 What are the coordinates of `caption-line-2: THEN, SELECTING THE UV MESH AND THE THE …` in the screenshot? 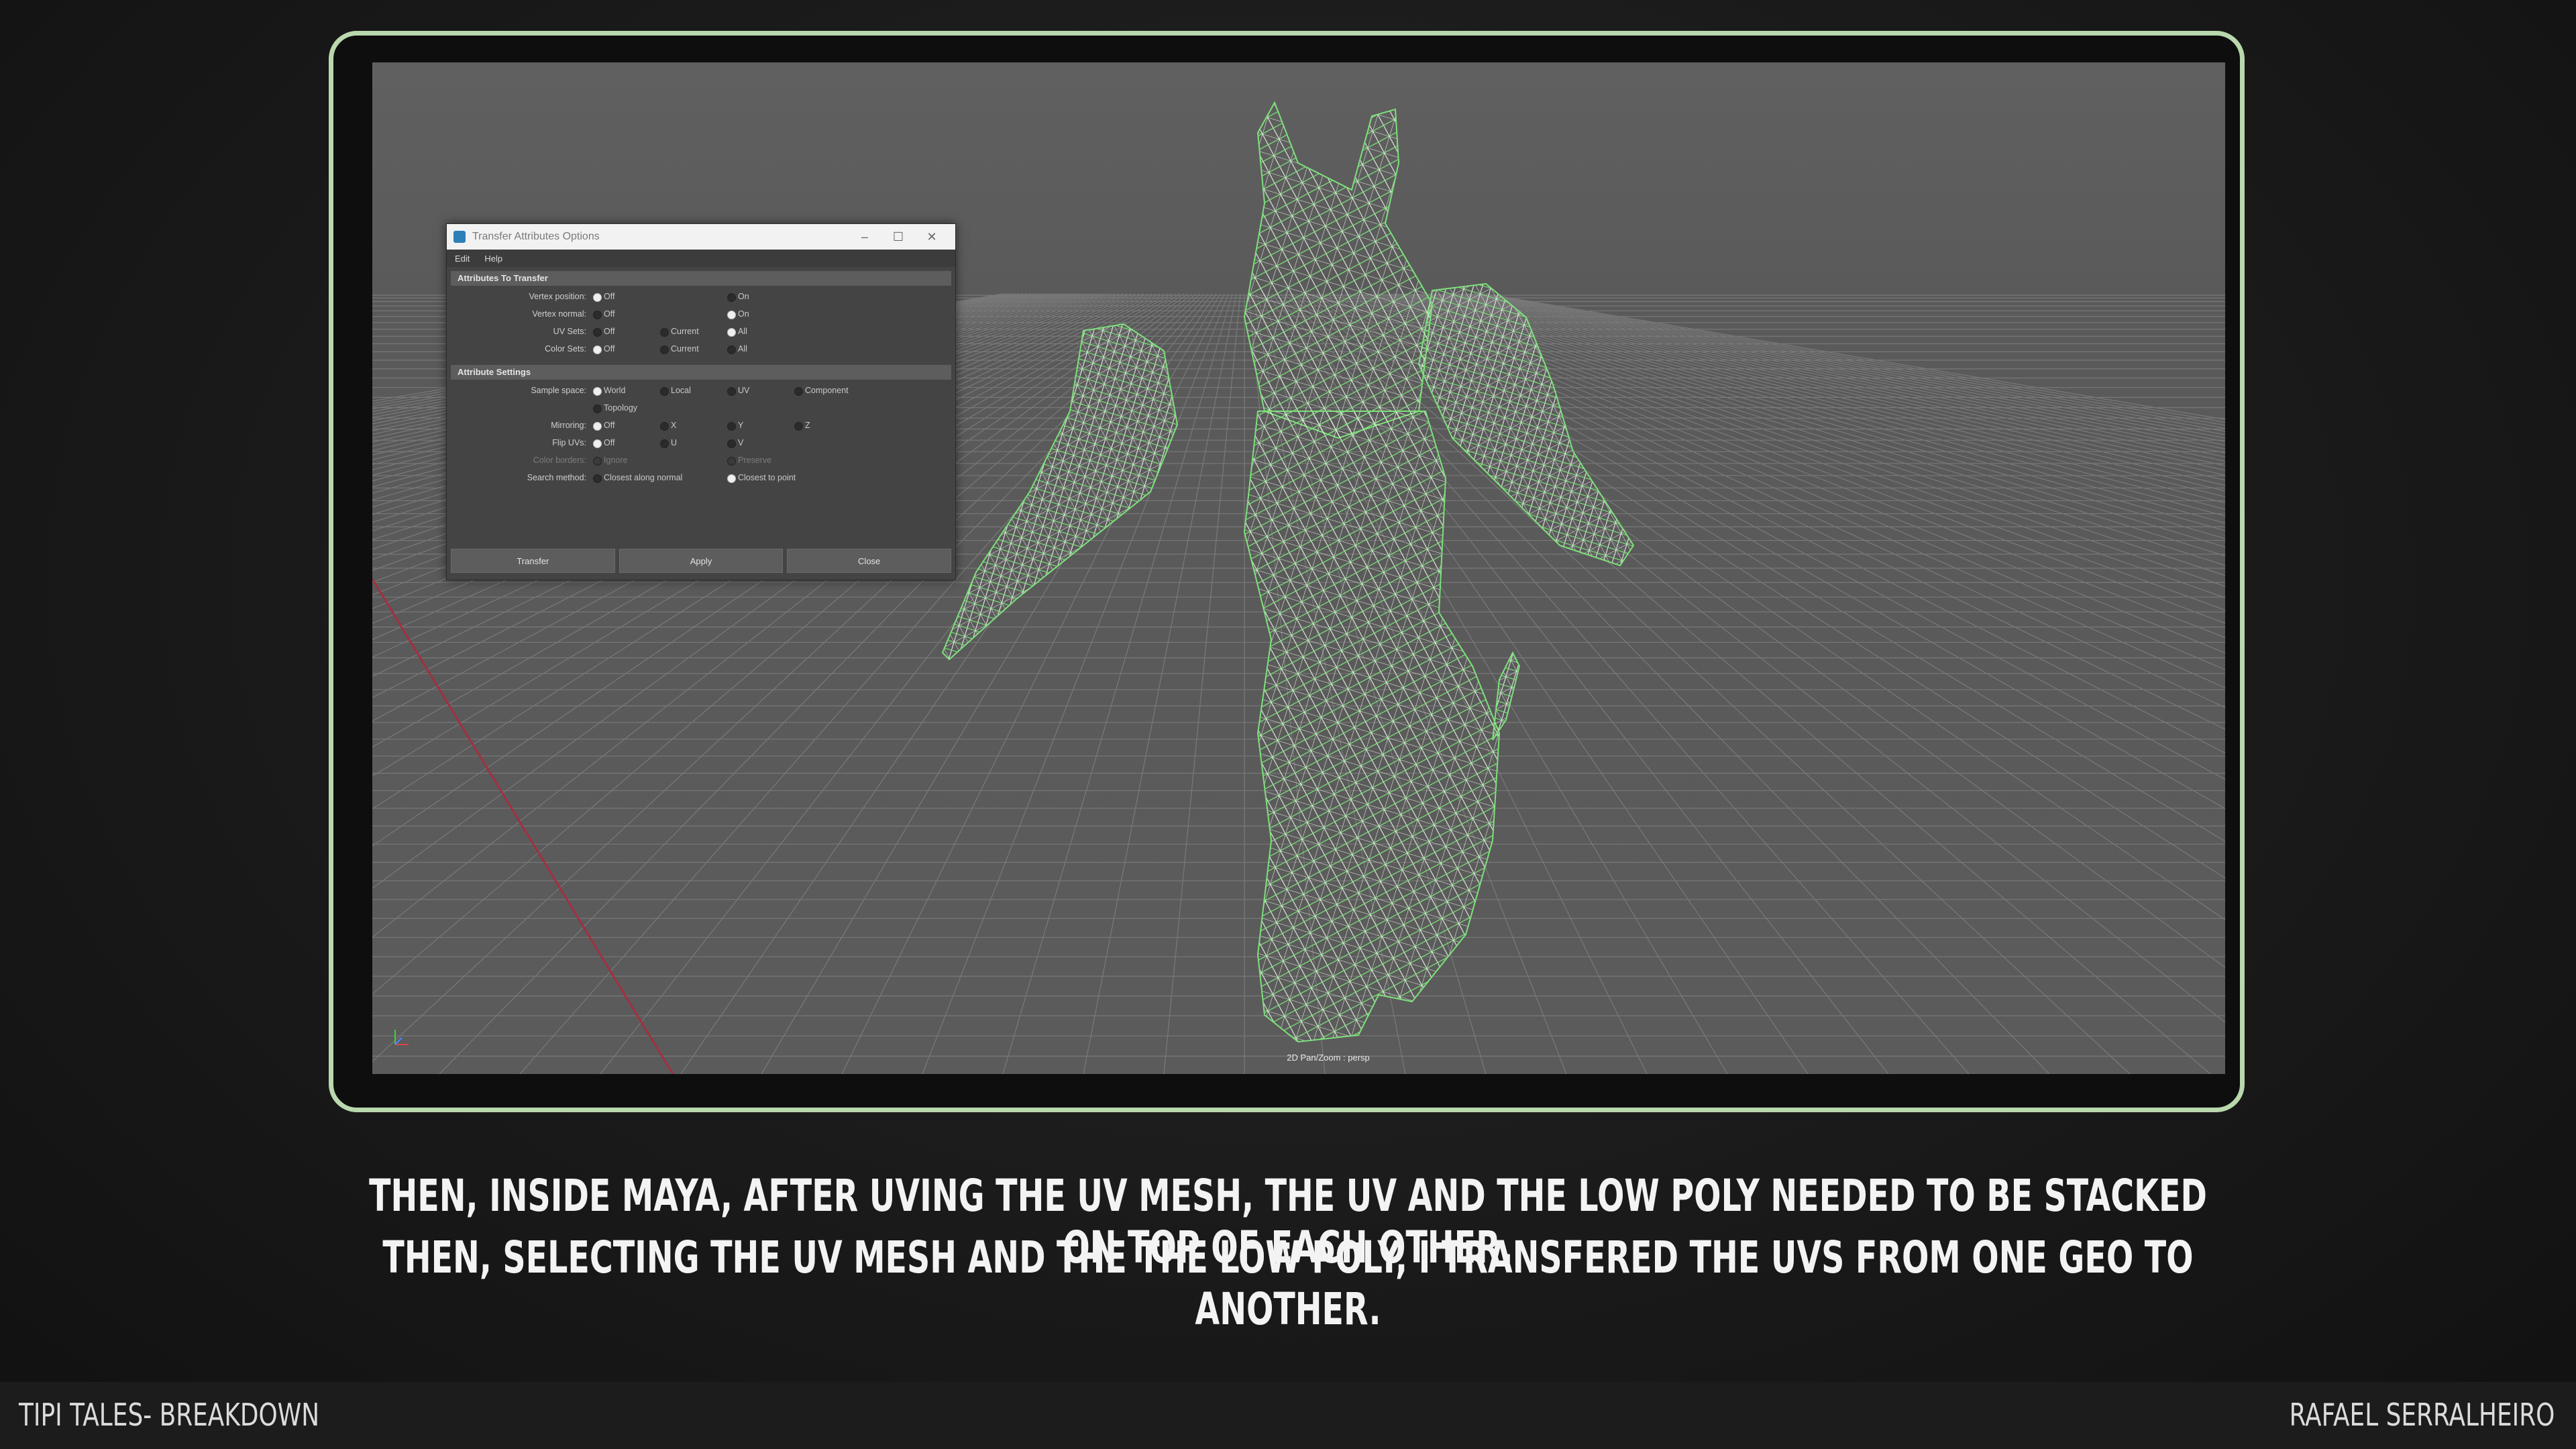 It's located at (1288, 1283).